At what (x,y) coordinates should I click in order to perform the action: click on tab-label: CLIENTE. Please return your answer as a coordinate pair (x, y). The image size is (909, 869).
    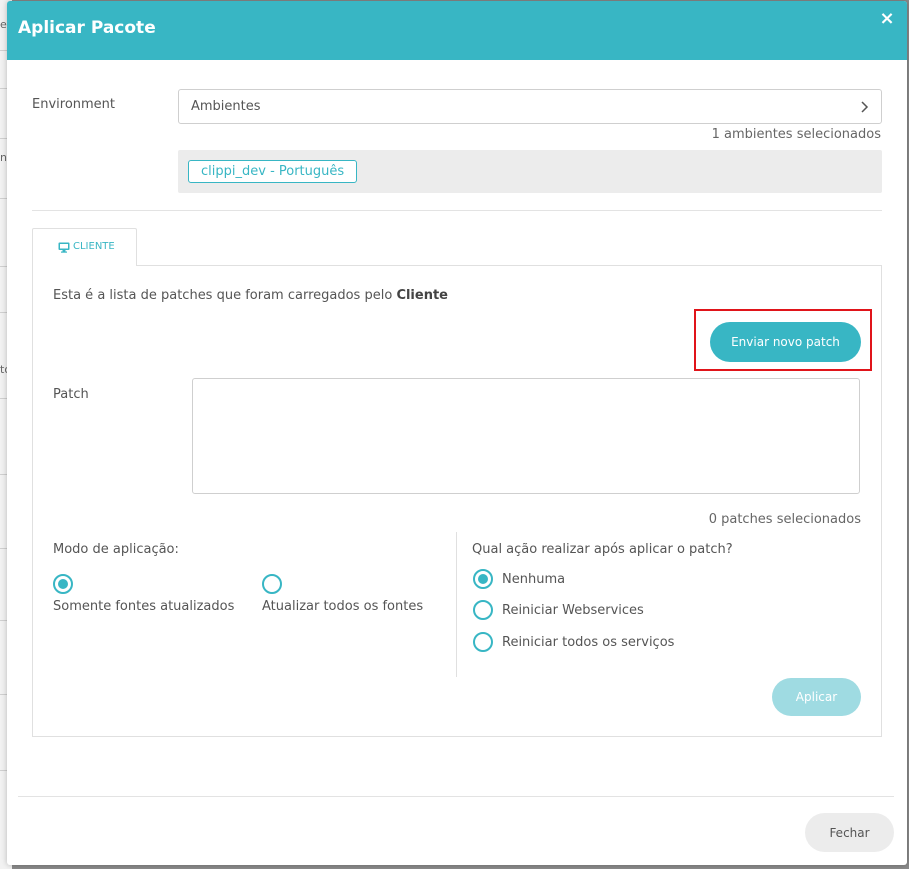
    Looking at the image, I should click on (94, 246).